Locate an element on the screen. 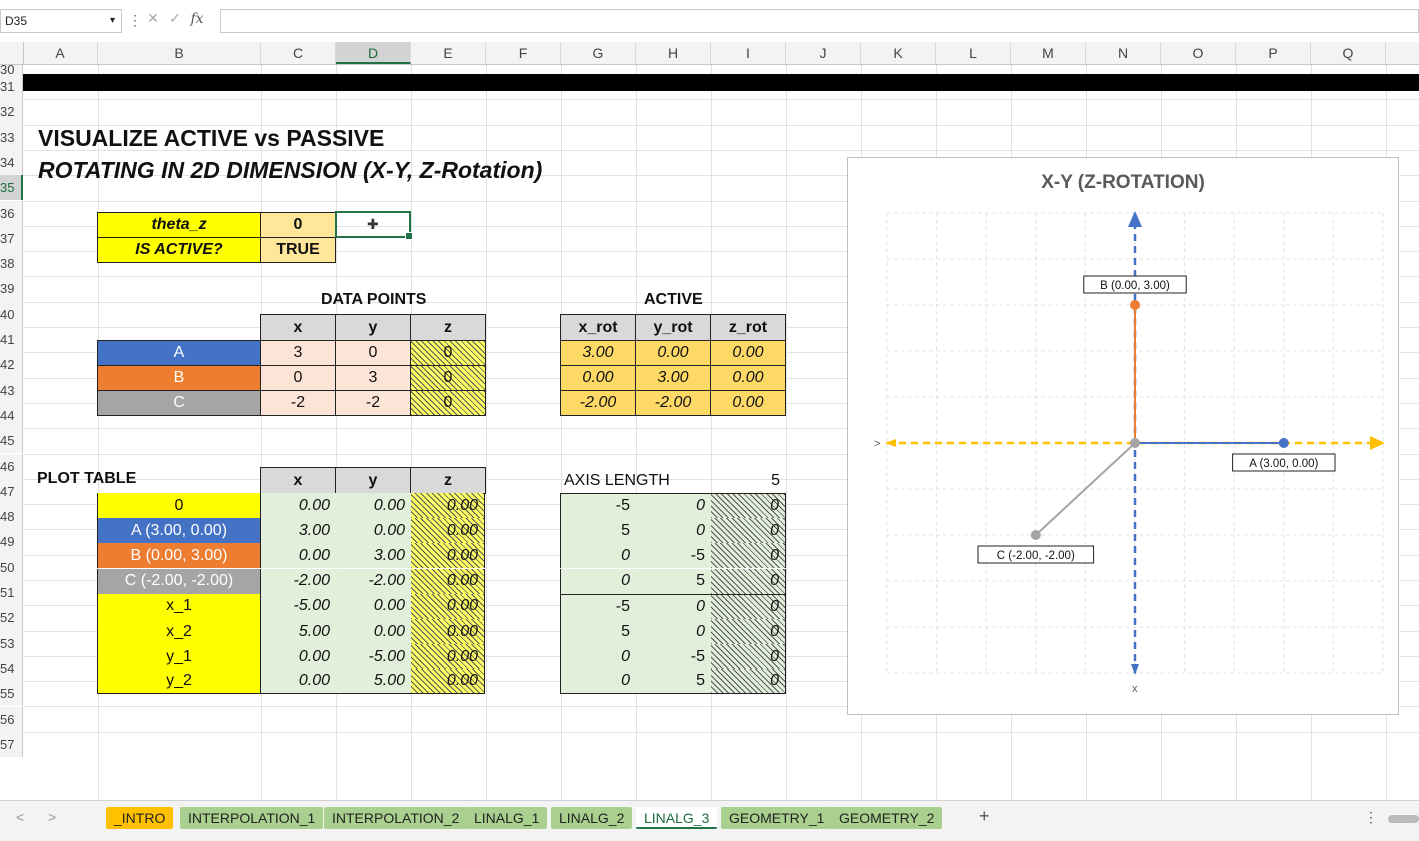 The image size is (1419, 841). column-header-n: N is located at coordinates (1123, 53).